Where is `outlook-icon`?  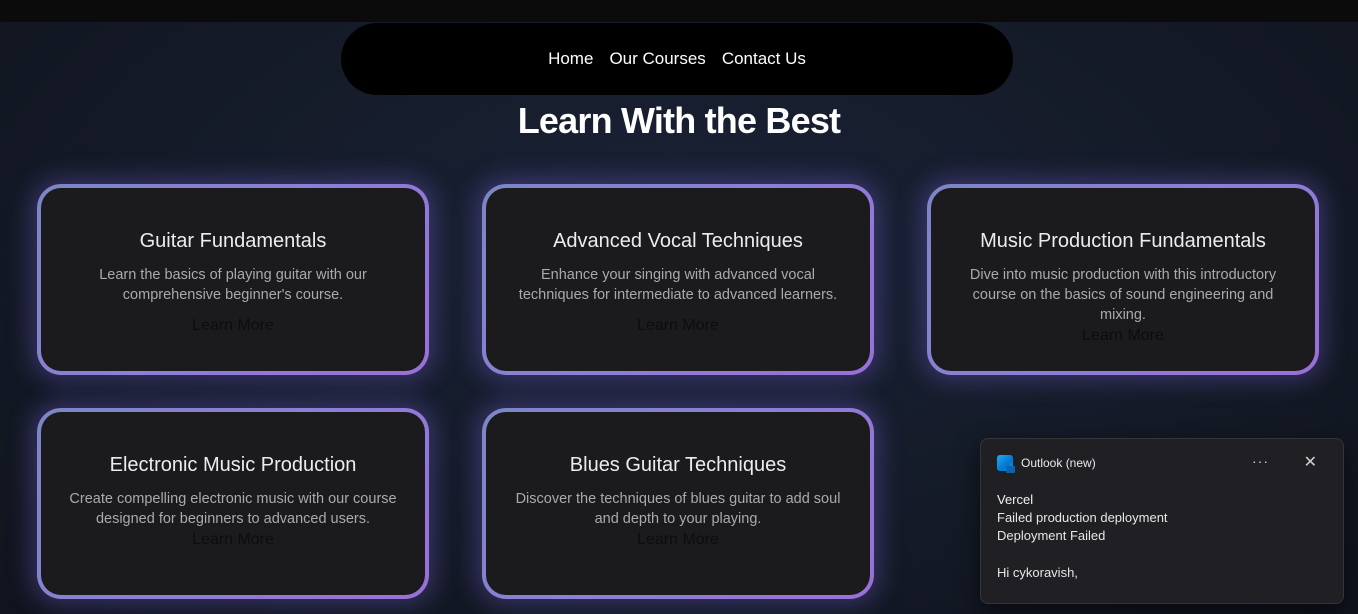 outlook-icon is located at coordinates (1006, 464).